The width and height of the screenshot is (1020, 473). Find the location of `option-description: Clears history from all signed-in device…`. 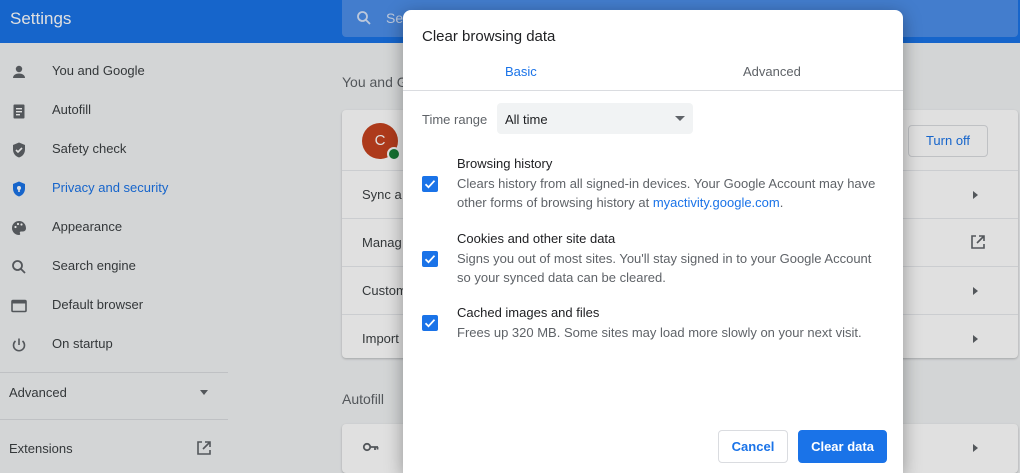

option-description: Clears history from all signed-in device… is located at coordinates (666, 193).